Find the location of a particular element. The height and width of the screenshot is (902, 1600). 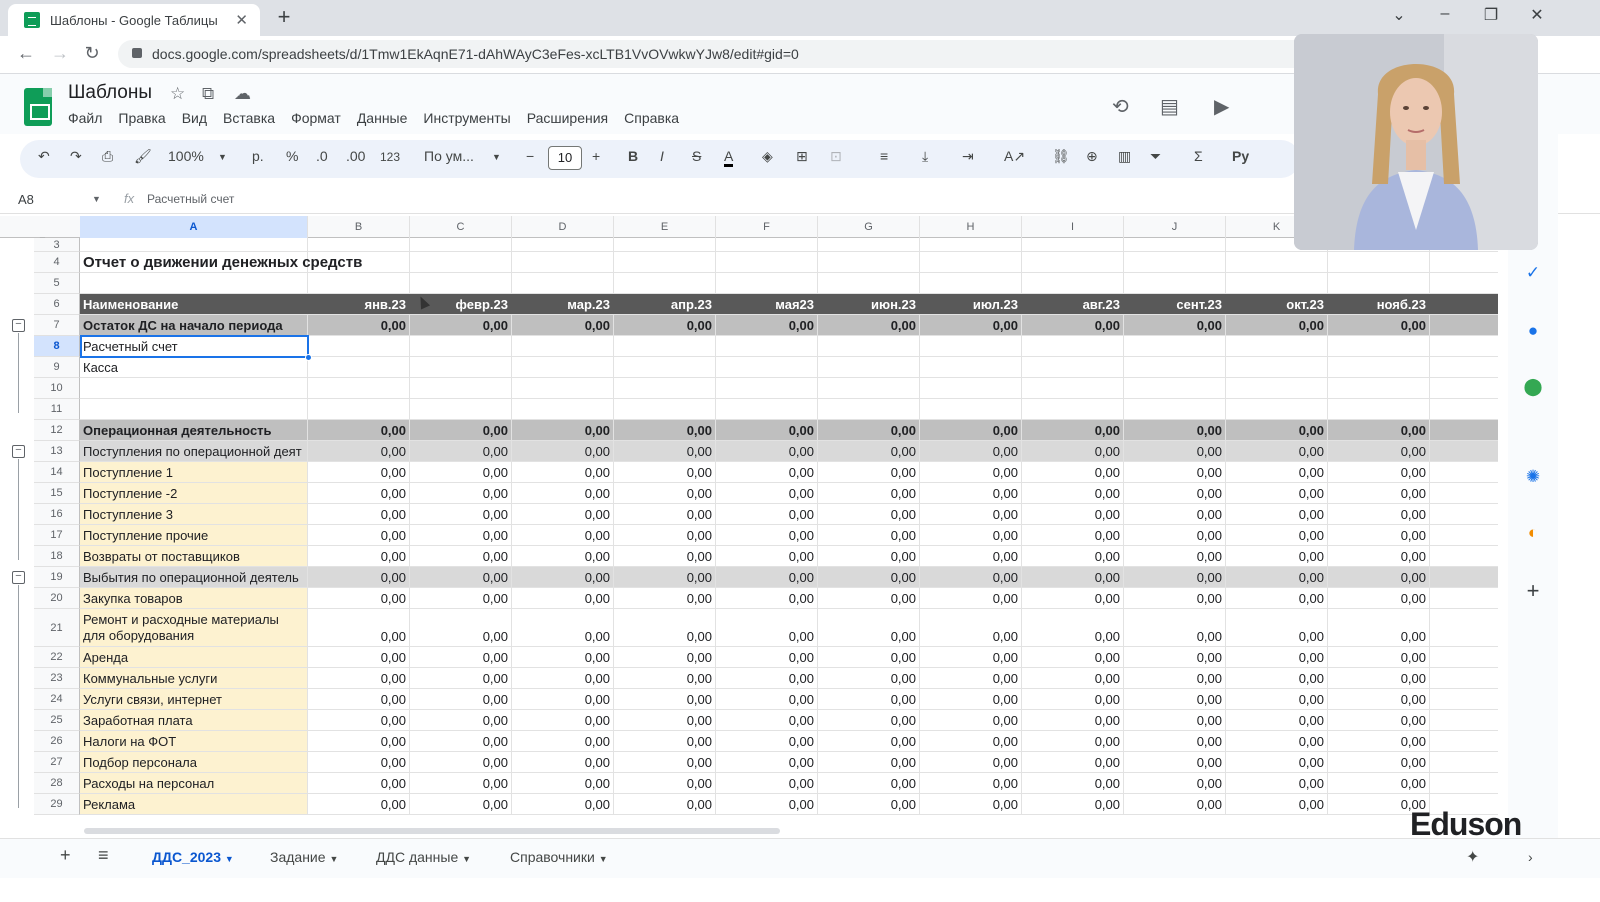

column-header-j: J is located at coordinates (1175, 227).